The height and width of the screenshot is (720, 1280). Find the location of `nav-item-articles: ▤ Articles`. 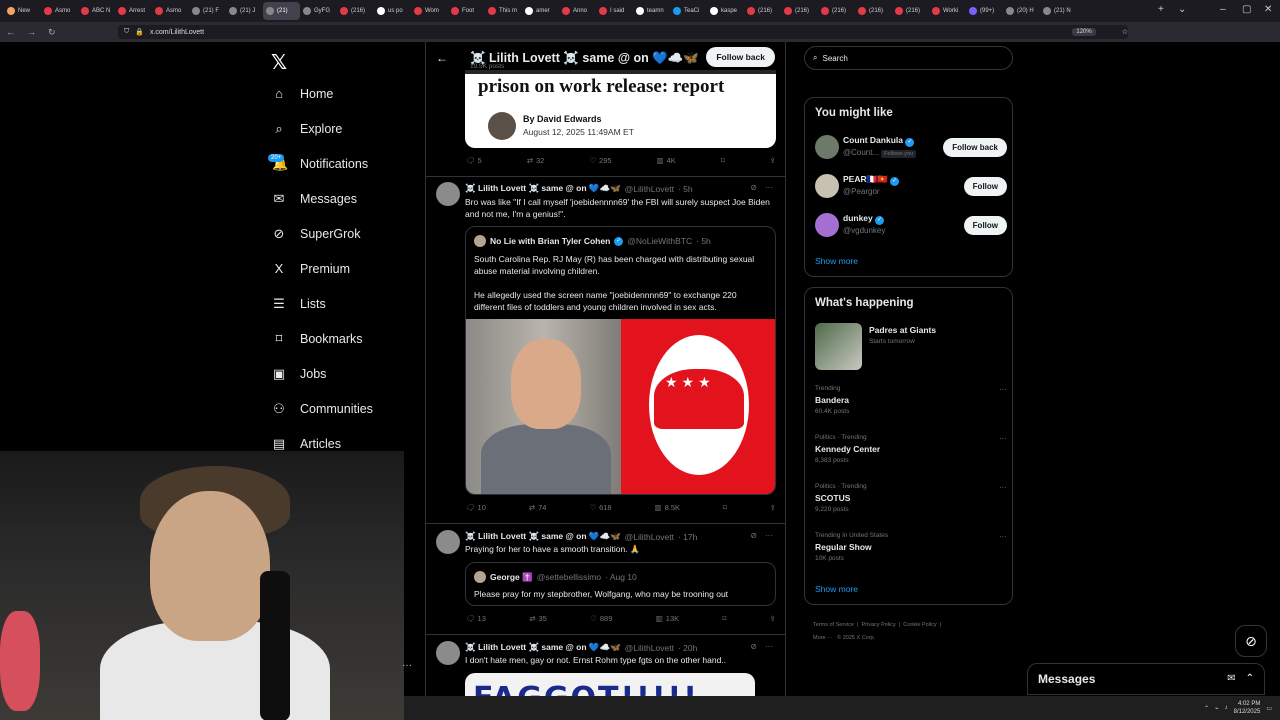

nav-item-articles: ▤ Articles is located at coordinates (306, 444).